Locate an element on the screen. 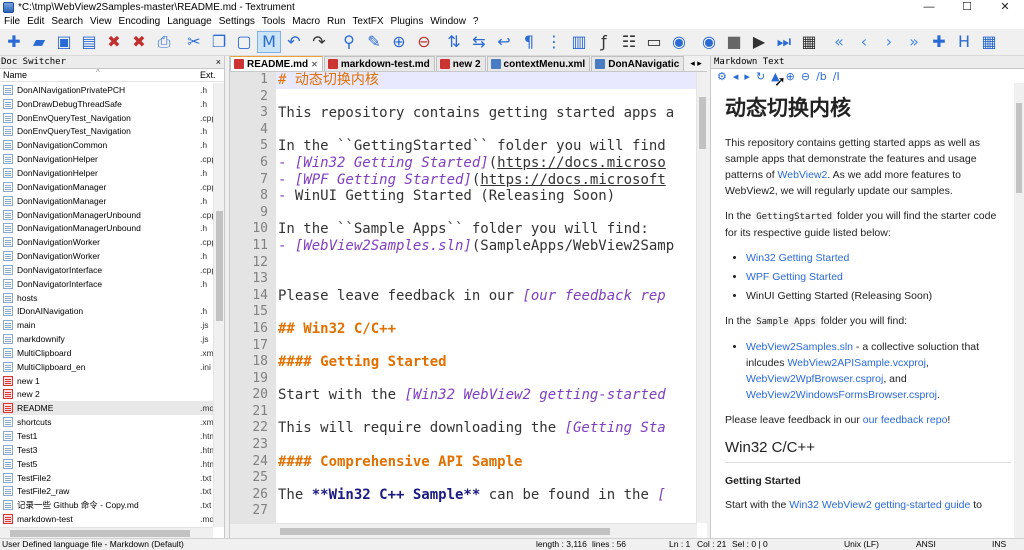 This screenshot has height=550, width=1024. sync-horizontal-button: ⇆ is located at coordinates (479, 42).